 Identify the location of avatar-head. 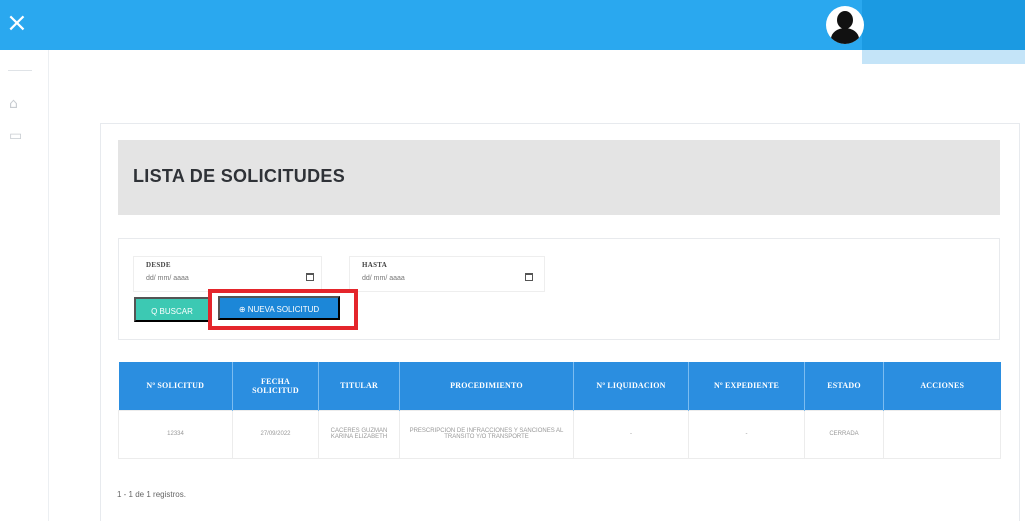
(845, 20).